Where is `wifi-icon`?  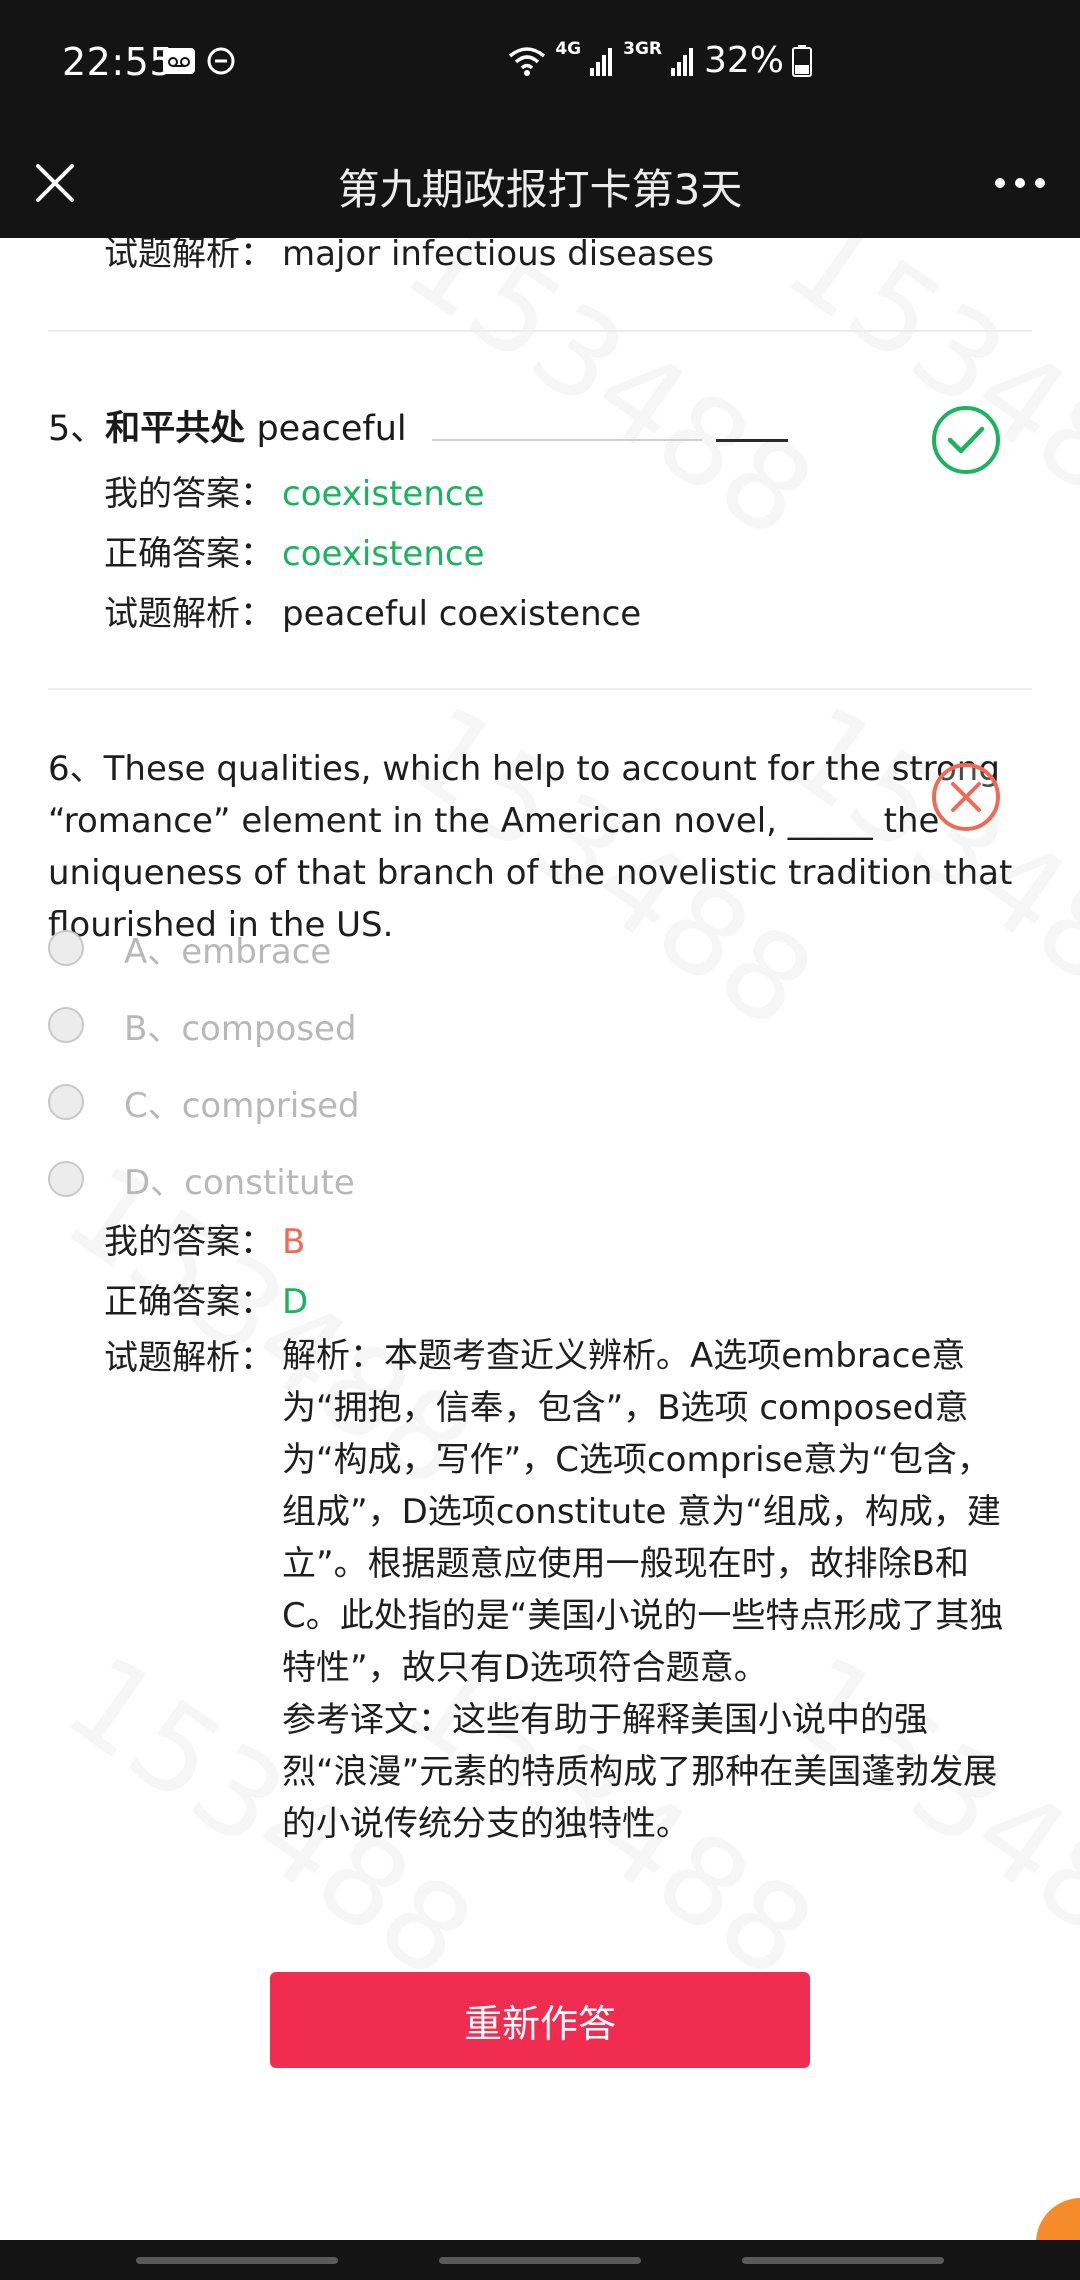 wifi-icon is located at coordinates (527, 61).